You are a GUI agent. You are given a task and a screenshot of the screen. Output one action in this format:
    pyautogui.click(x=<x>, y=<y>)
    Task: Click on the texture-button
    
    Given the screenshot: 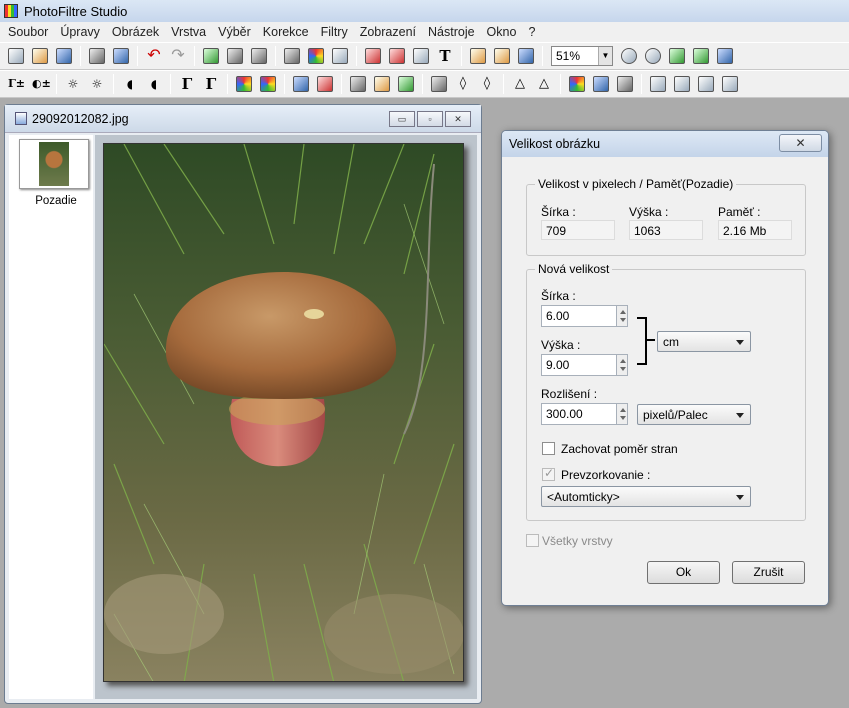 What is the action you would take?
    pyautogui.click(x=382, y=84)
    